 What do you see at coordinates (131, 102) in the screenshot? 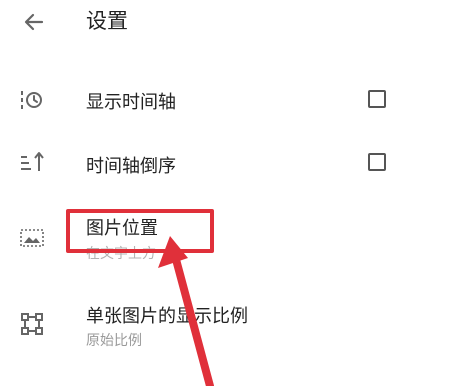
I see `setting-label: 显示时间轴` at bounding box center [131, 102].